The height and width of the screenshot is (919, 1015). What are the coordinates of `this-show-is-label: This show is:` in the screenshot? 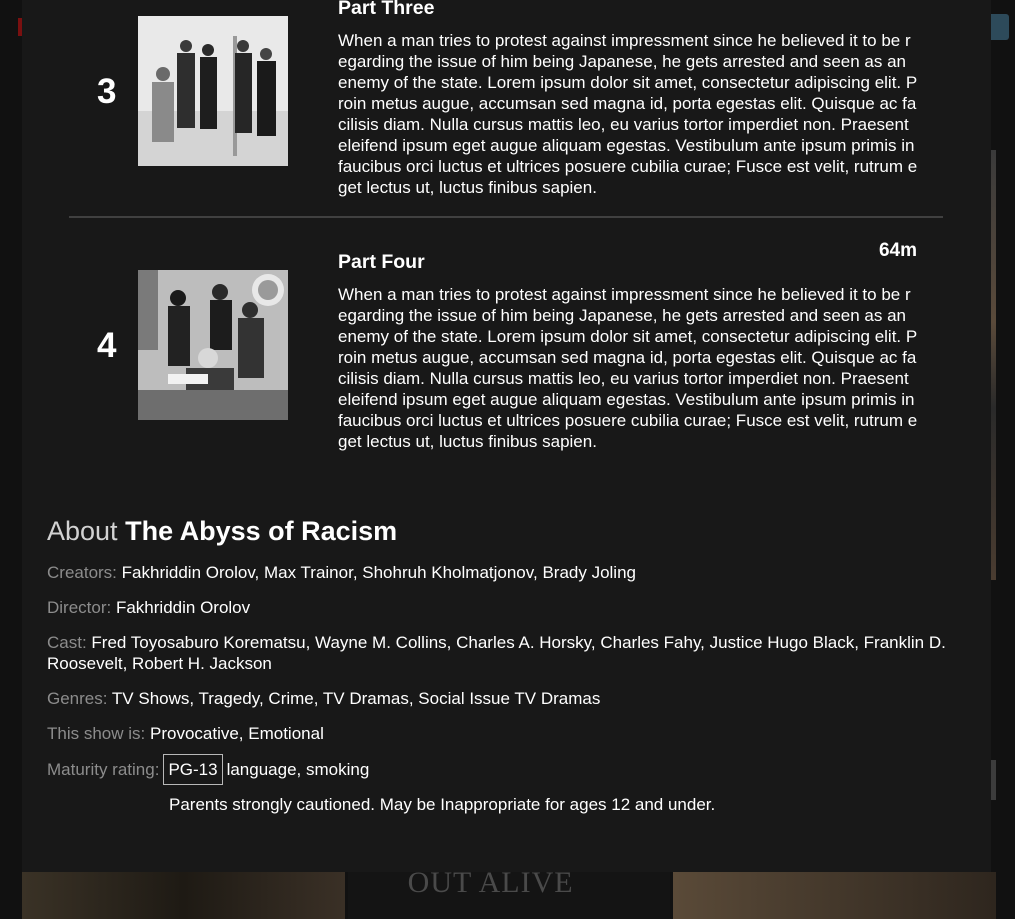 It's located at (96, 733).